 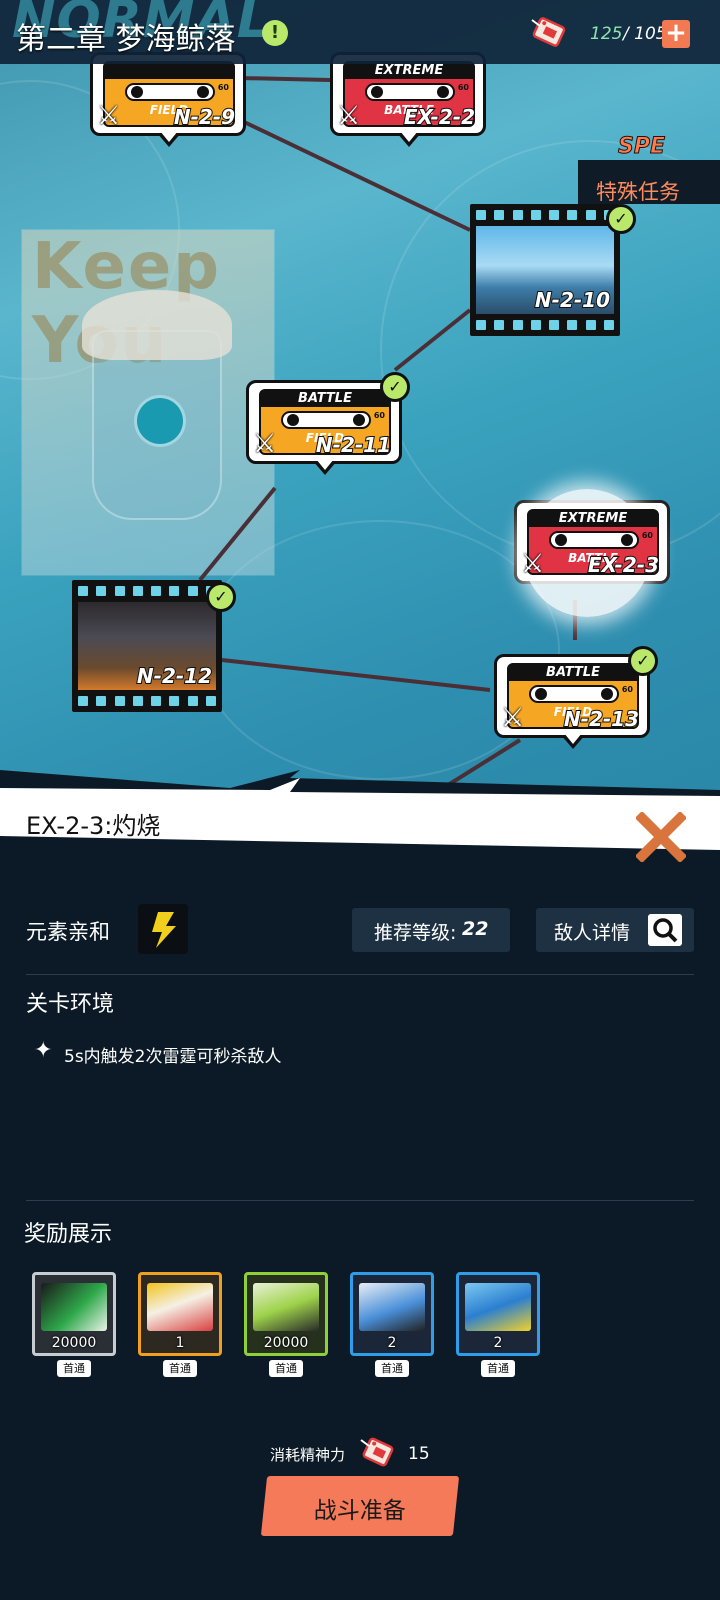 What do you see at coordinates (174, 676) in the screenshot?
I see `stage-code: N-2-12` at bounding box center [174, 676].